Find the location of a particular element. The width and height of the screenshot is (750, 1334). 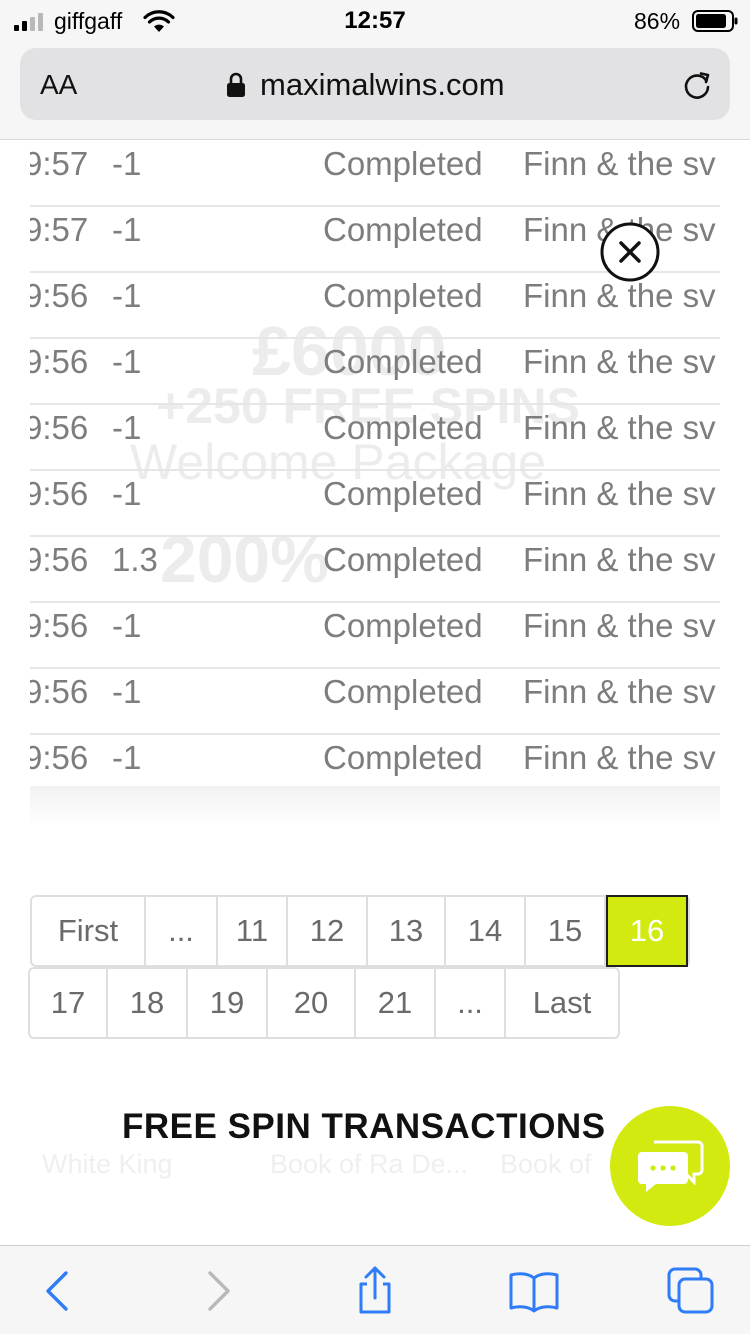

page-12-button: 12 is located at coordinates (328, 931).